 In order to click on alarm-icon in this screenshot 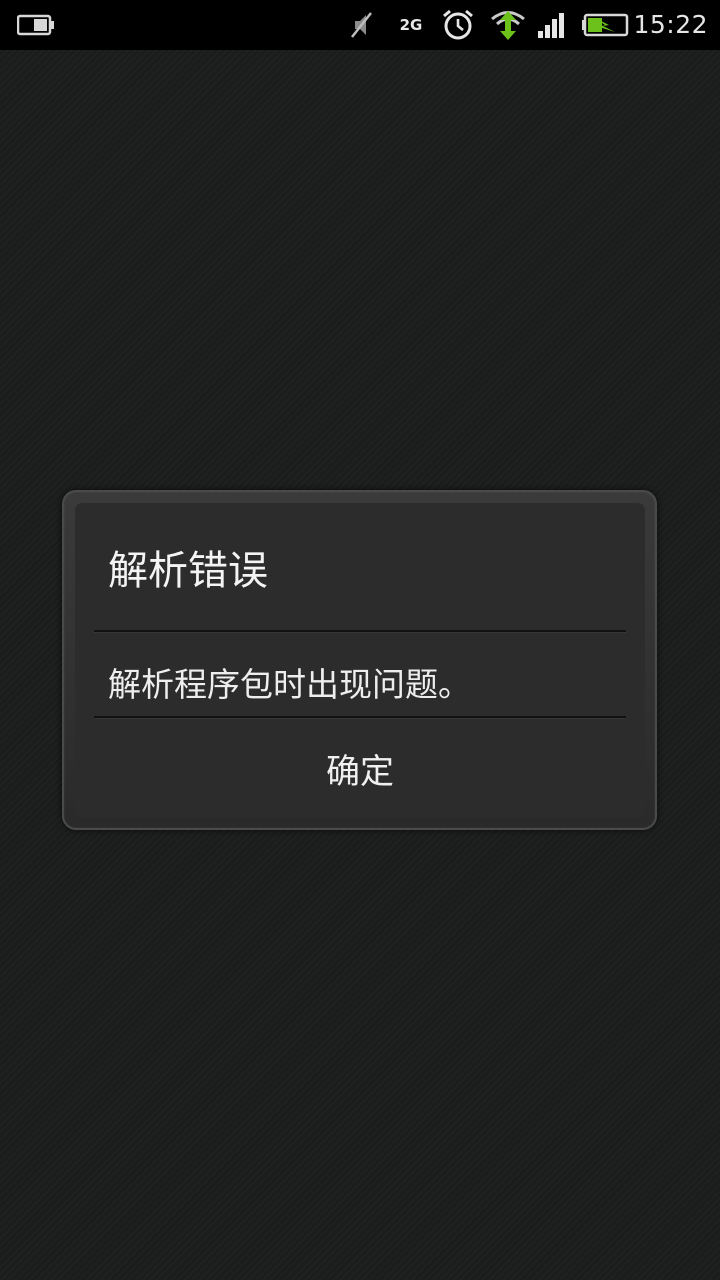, I will do `click(458, 25)`.